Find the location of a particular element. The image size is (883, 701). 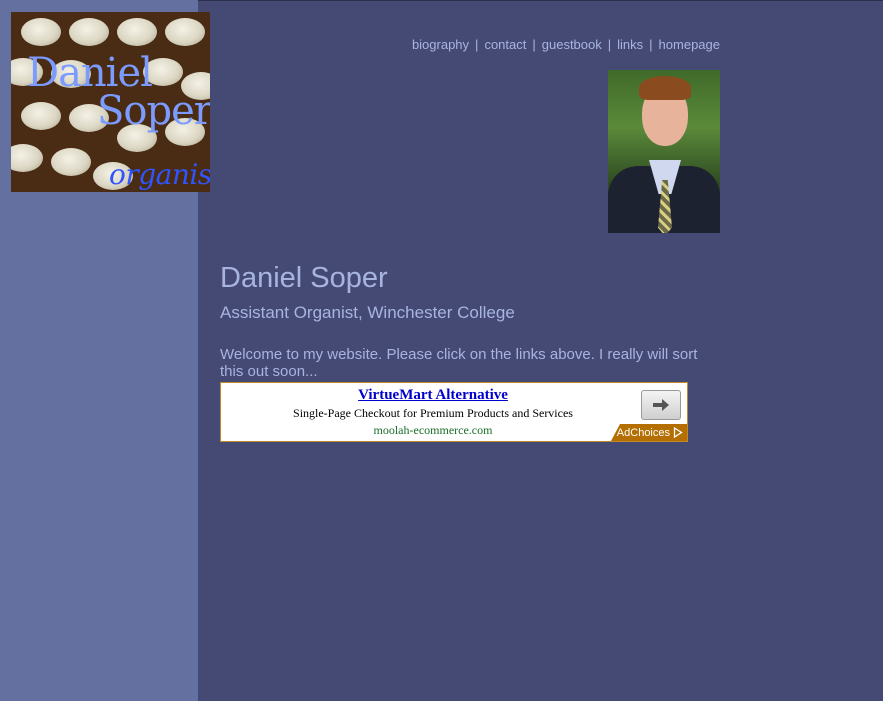

nav-link-guestbook: guestbook is located at coordinates (572, 44).